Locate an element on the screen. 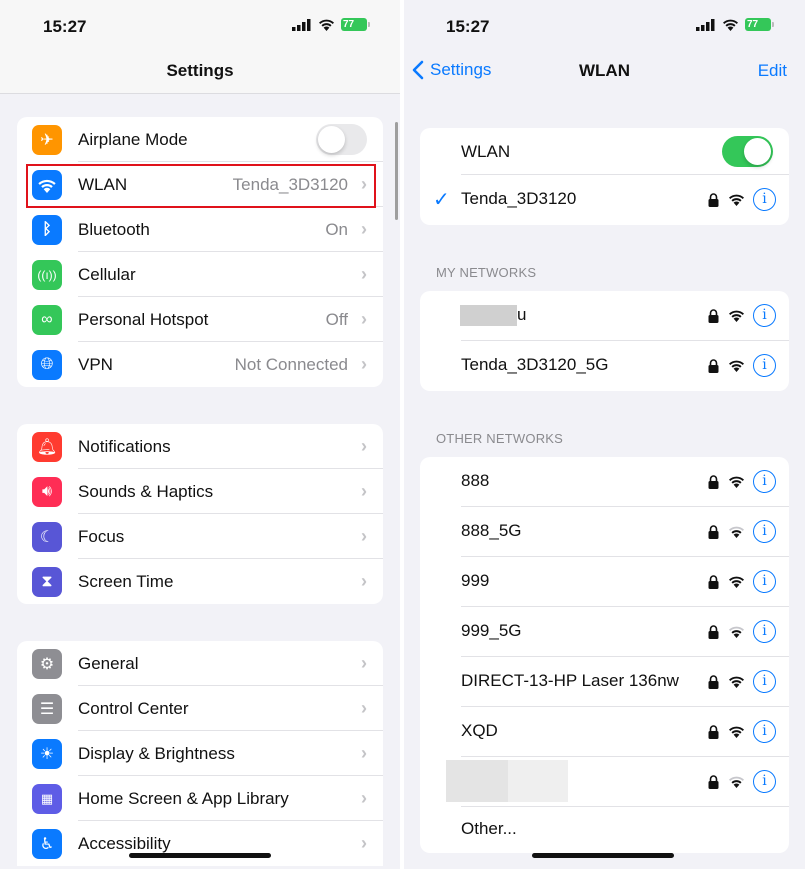 The width and height of the screenshot is (805, 869). settings-row-accessibility: ♿︎ Accessibility › is located at coordinates (200, 843).